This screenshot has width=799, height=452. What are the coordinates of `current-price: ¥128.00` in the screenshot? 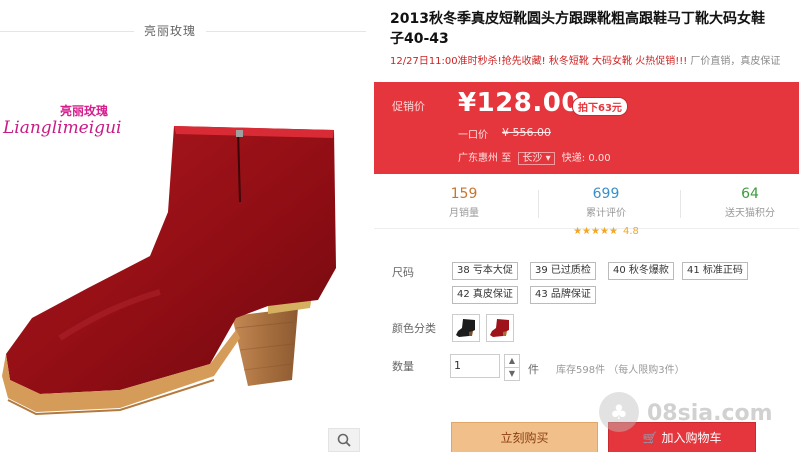 It's located at (519, 103).